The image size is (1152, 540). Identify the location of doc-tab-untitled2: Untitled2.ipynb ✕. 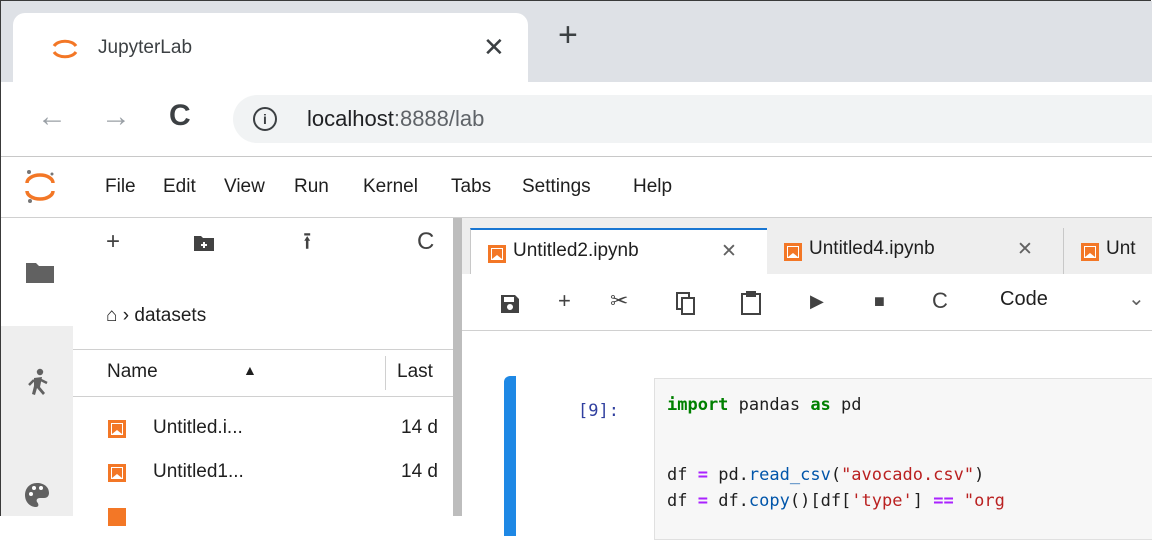
(619, 252).